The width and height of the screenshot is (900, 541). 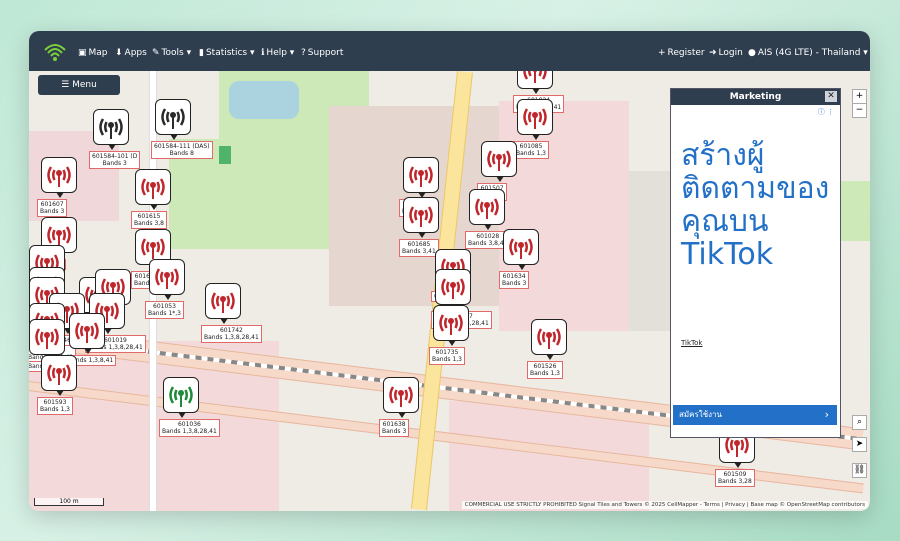 I want to click on tower-bands: Bands 1*,3, so click(x=164, y=313).